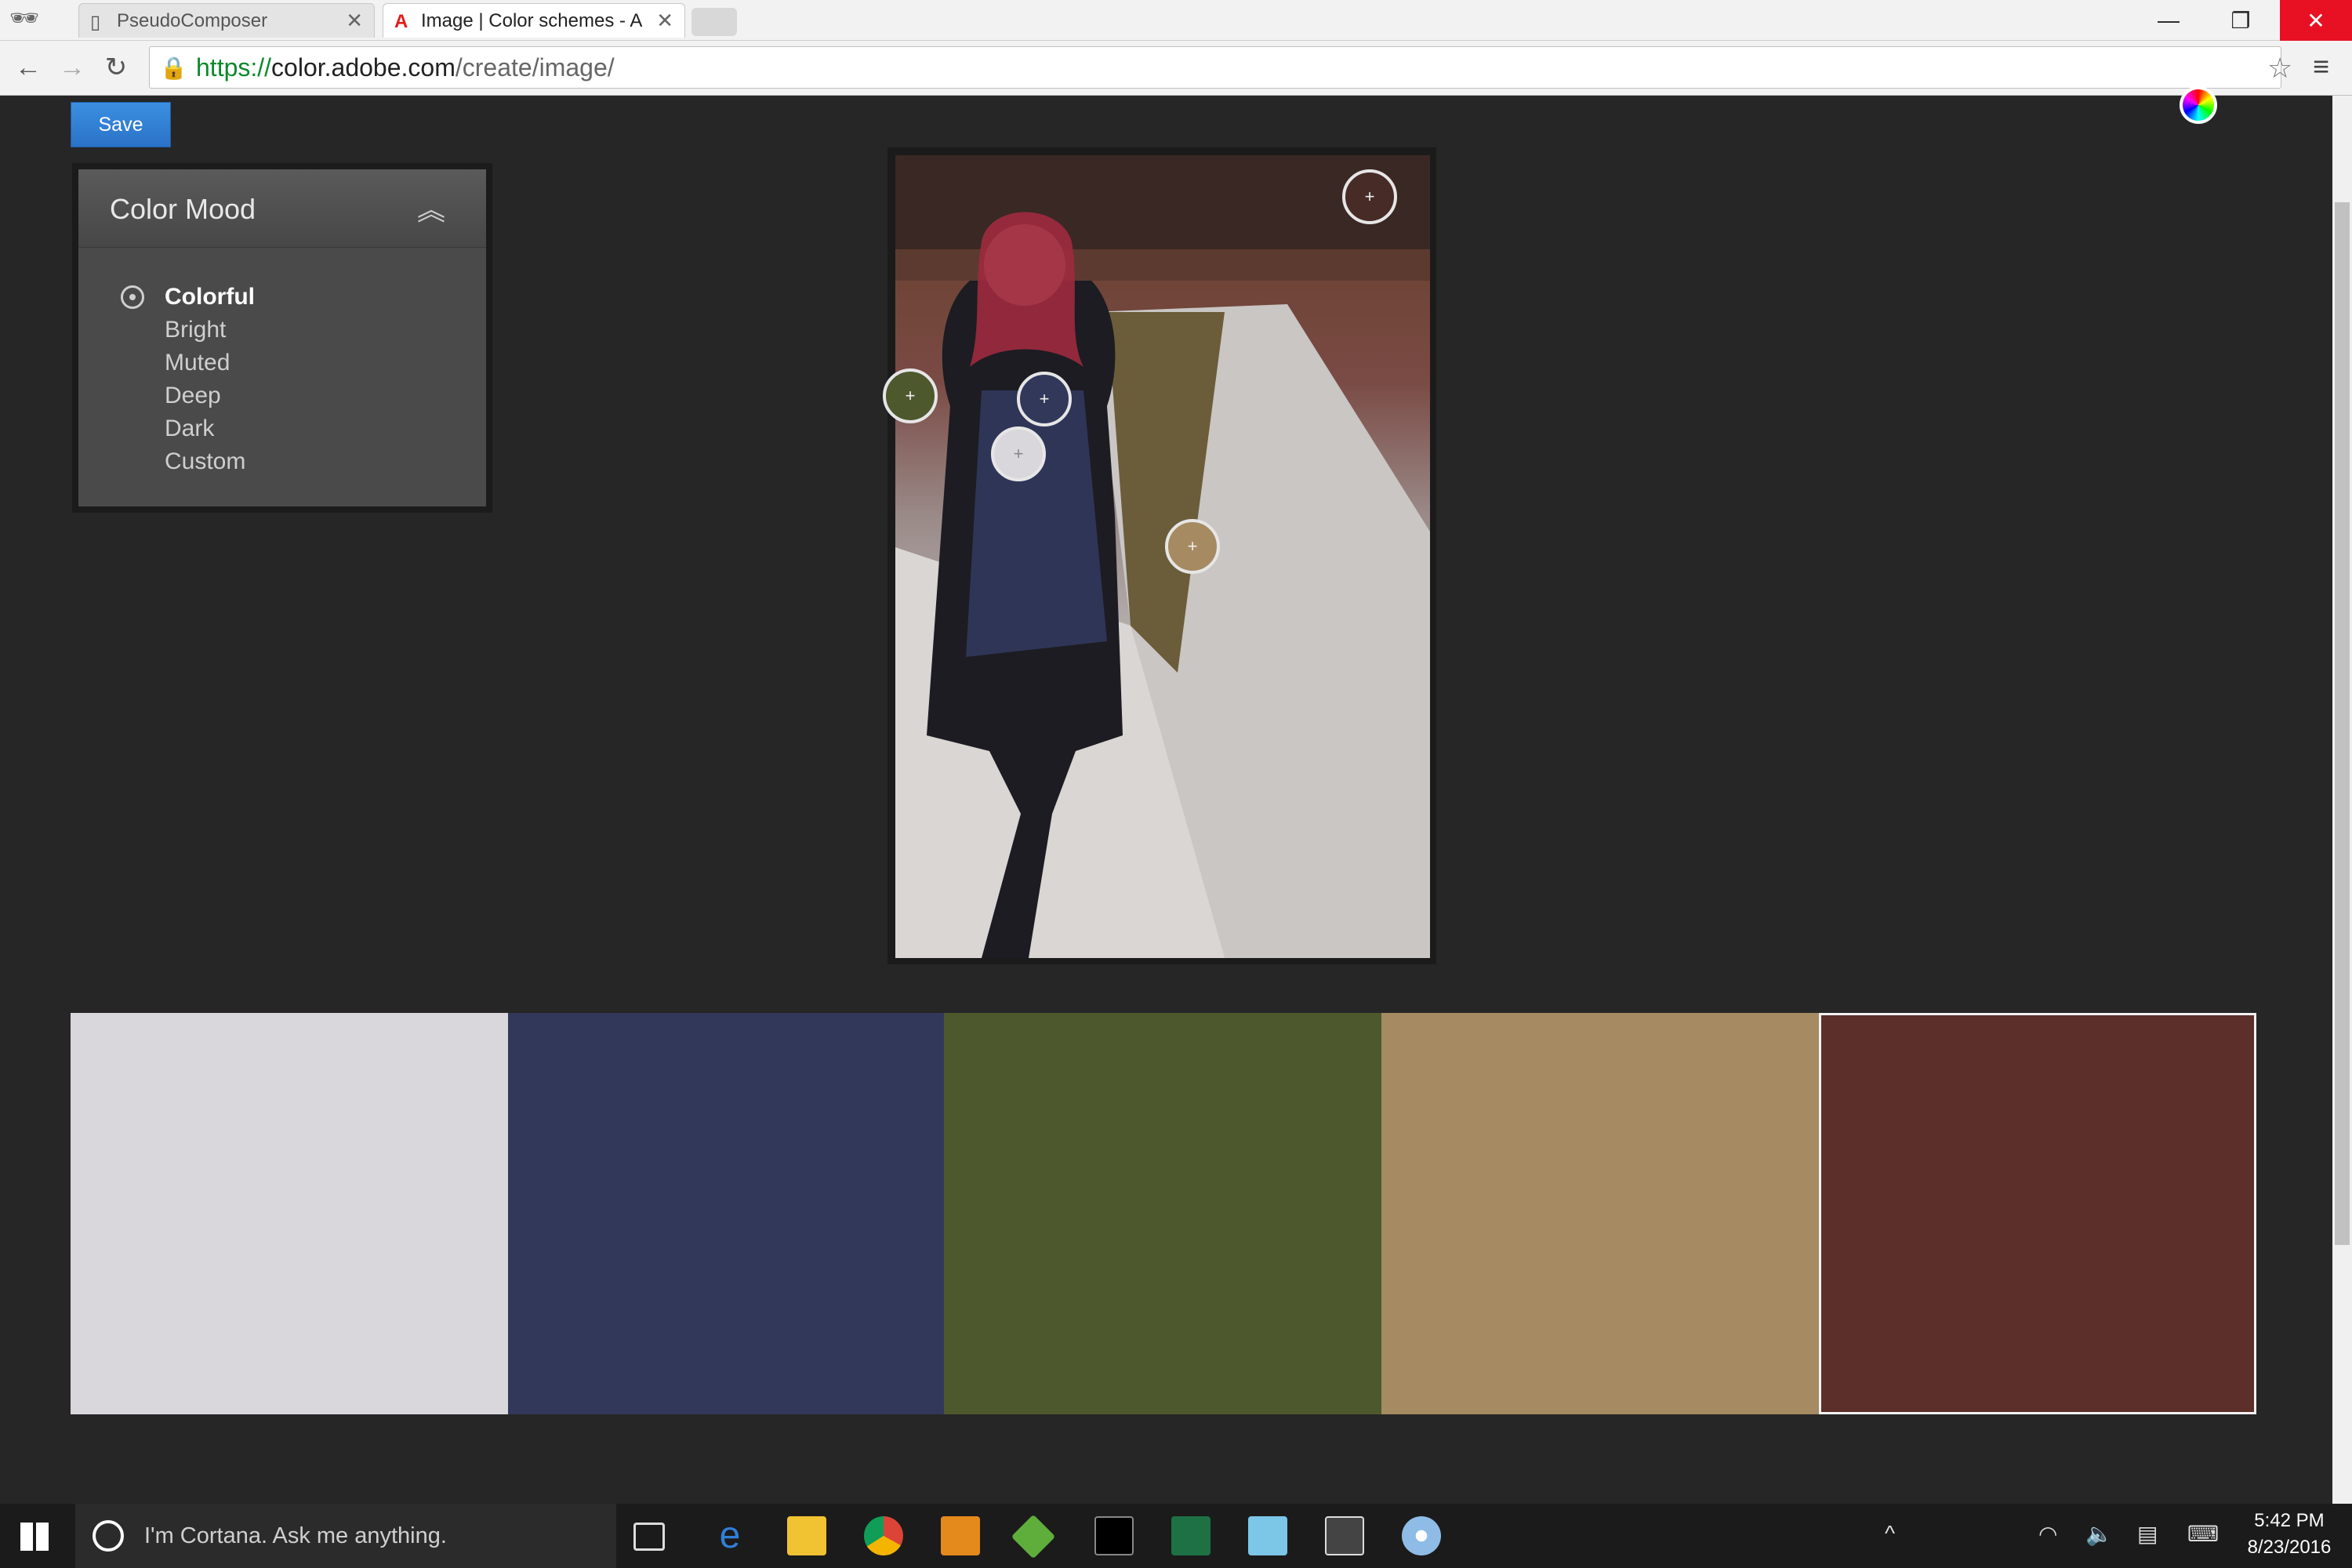 Image resolution: width=2352 pixels, height=1568 pixels. Describe the element at coordinates (2099, 1534) in the screenshot. I see `volume-icon: 🔈` at that location.